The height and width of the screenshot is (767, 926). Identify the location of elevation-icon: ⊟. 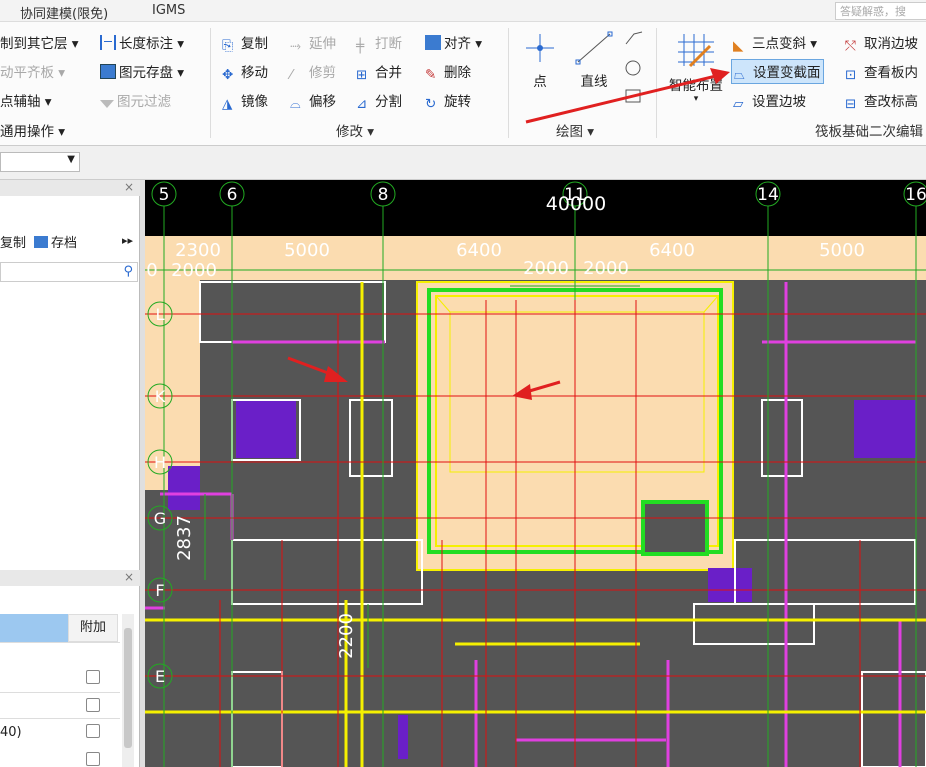
(851, 104).